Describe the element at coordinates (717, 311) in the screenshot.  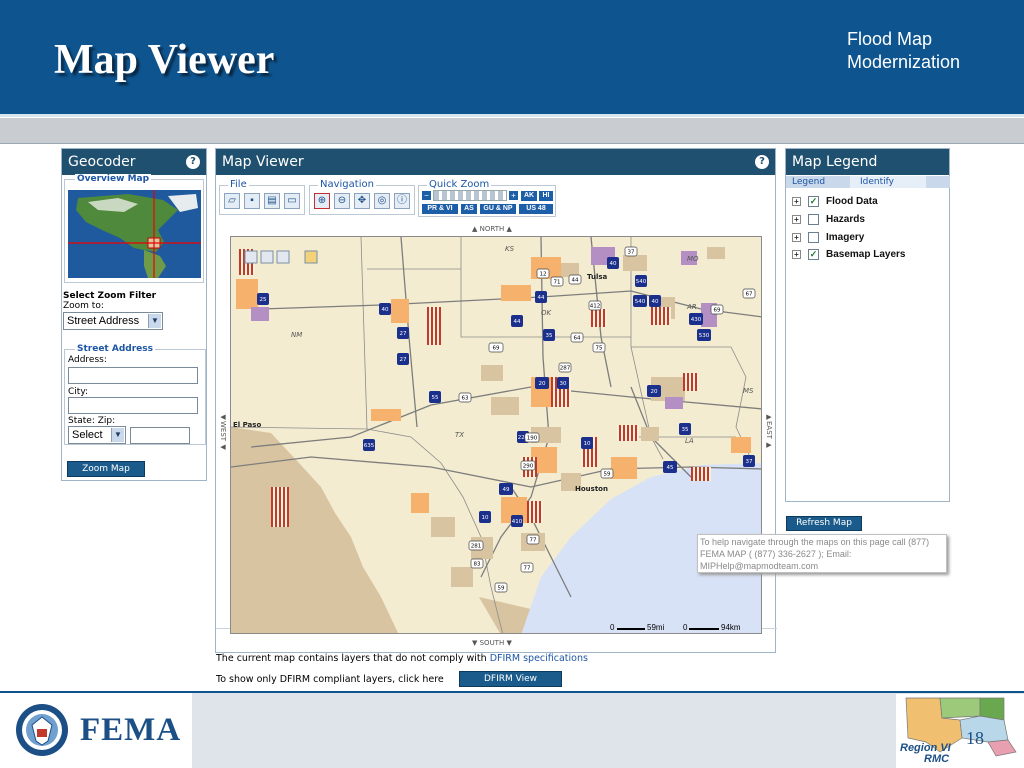
I see `route-label: 69` at that location.